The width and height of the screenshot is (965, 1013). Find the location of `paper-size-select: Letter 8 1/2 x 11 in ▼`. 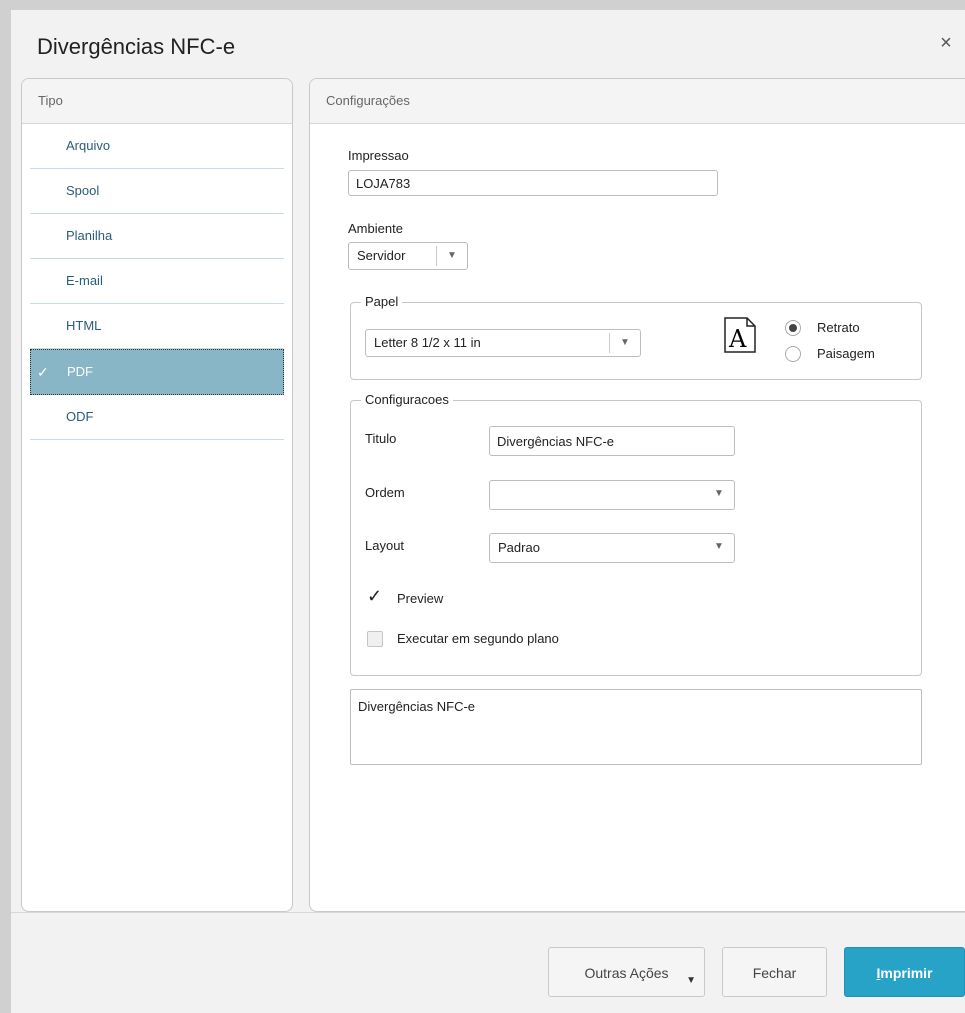

paper-size-select: Letter 8 1/2 x 11 in ▼ is located at coordinates (503, 343).